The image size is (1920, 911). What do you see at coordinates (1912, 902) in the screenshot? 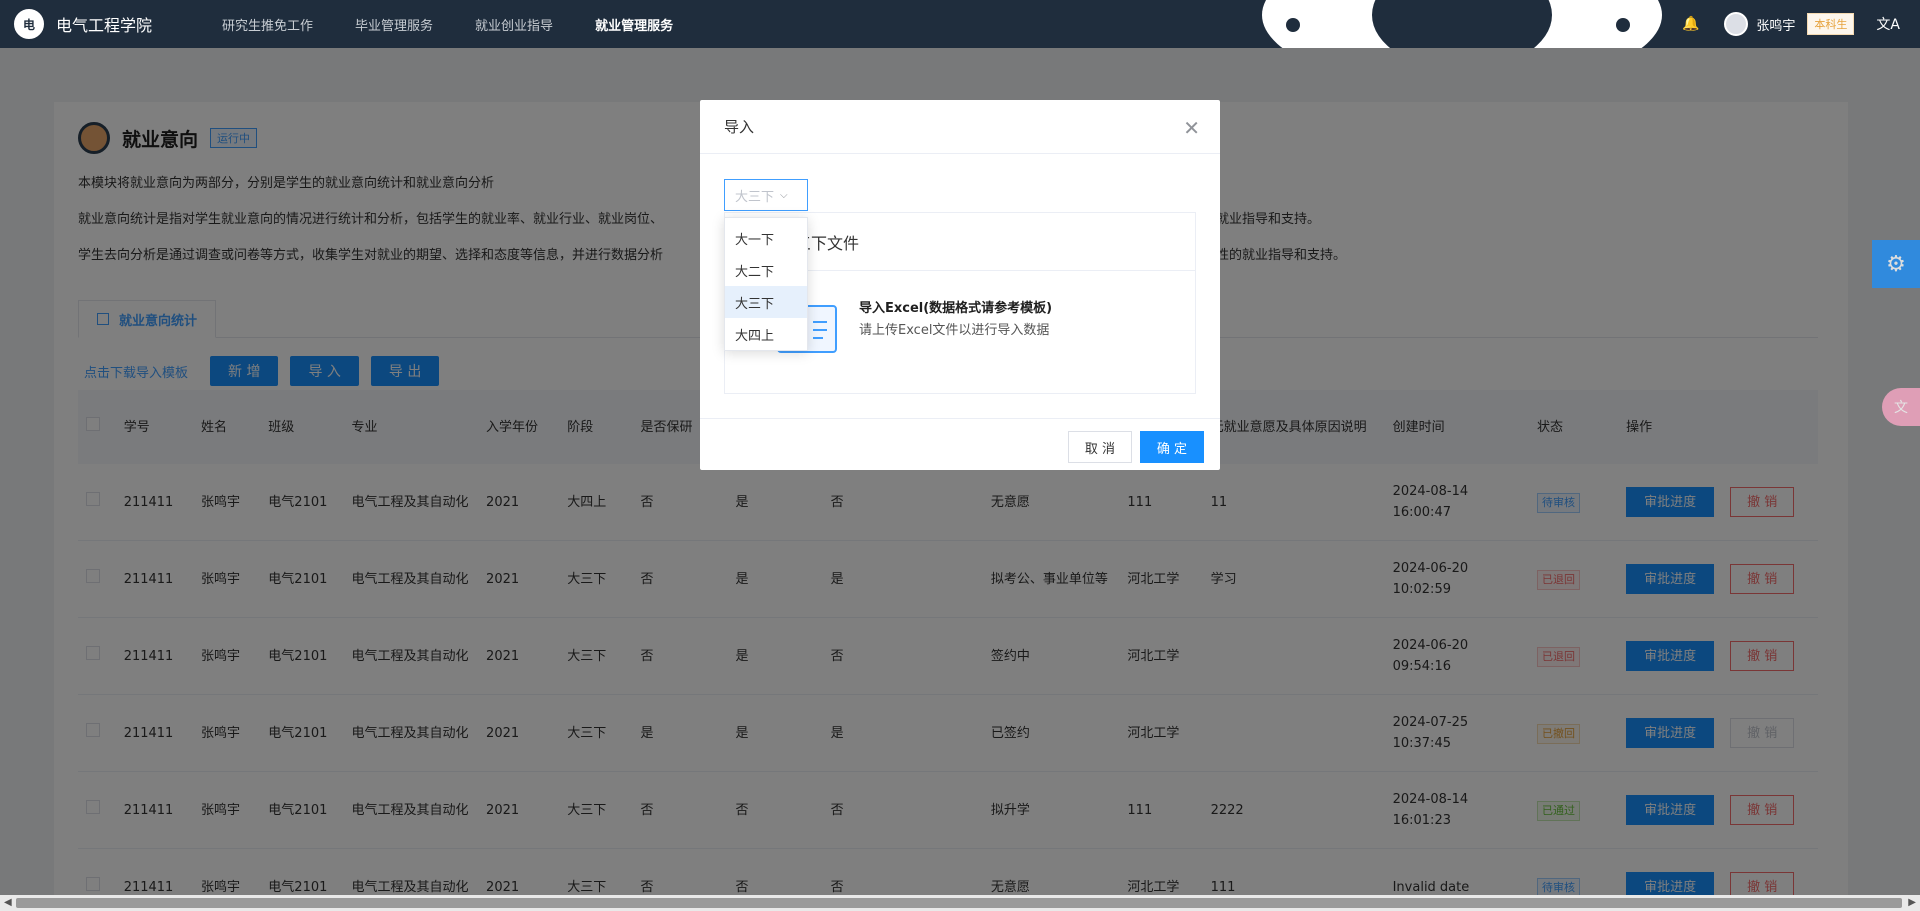
I see `scroll-right-icon: ▶` at bounding box center [1912, 902].